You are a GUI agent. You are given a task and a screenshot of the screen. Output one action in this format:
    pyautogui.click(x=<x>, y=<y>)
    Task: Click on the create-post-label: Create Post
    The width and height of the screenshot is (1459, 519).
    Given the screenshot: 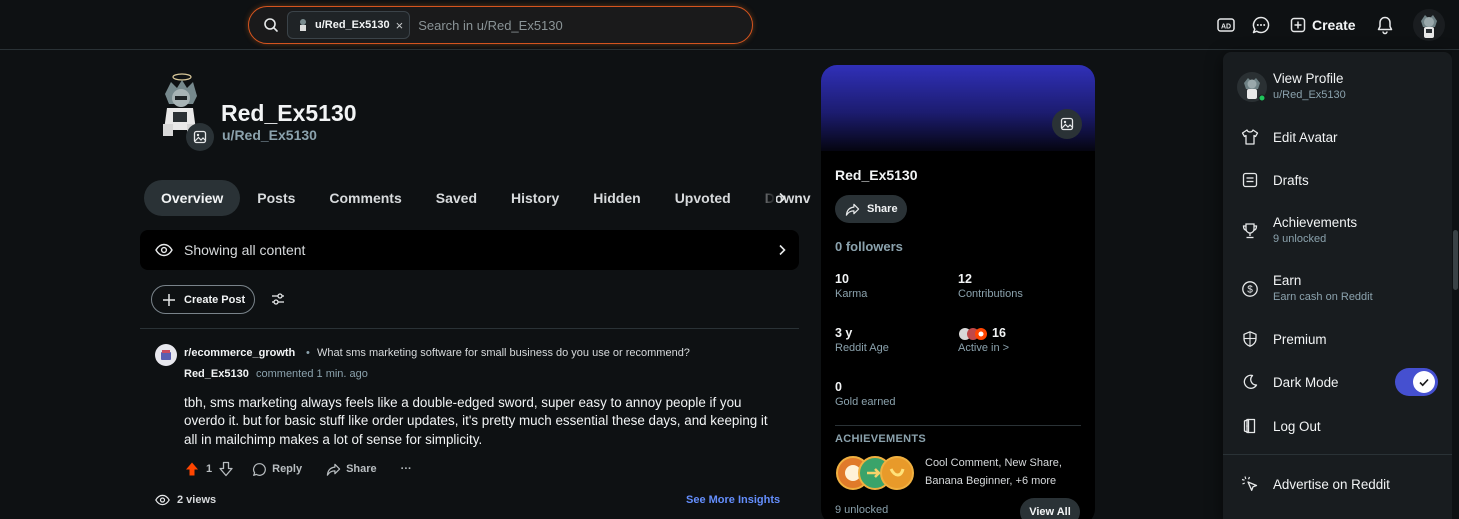 What is the action you would take?
    pyautogui.click(x=215, y=299)
    